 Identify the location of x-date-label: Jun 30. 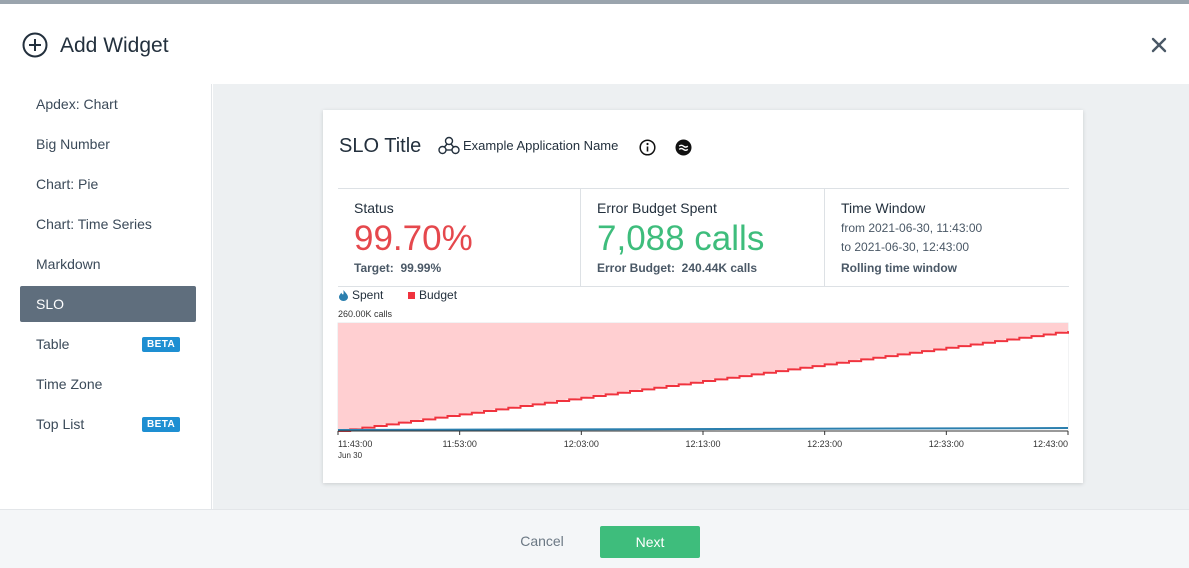
(350, 455).